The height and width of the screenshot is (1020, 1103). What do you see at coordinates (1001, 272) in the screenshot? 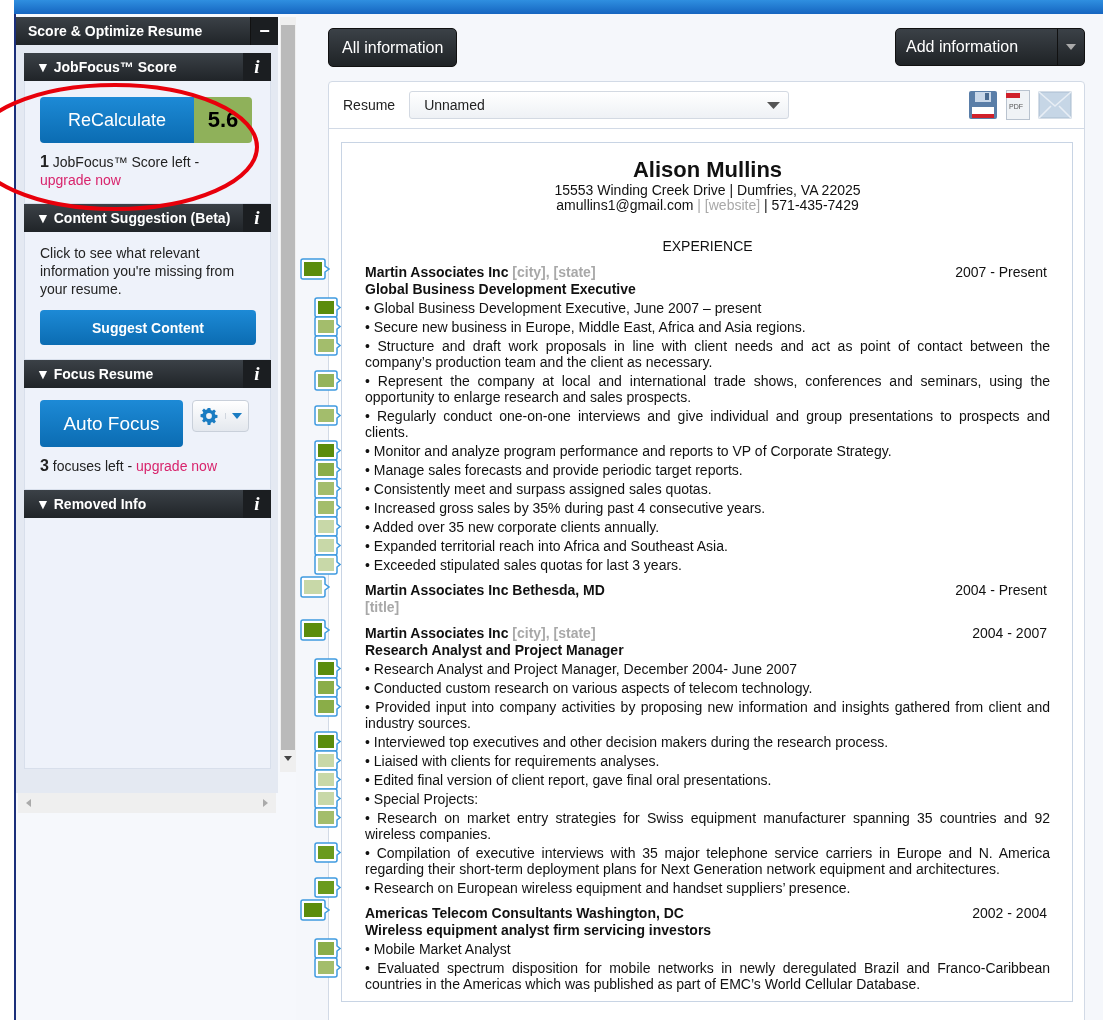
I see `job-dates: 2007 - Present` at bounding box center [1001, 272].